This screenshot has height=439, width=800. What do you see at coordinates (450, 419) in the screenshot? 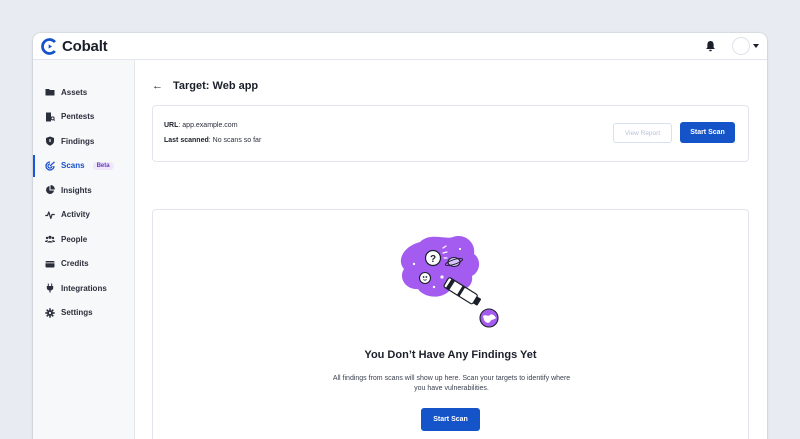
I see `empty-state-start-scan-button: Start Scan` at bounding box center [450, 419].